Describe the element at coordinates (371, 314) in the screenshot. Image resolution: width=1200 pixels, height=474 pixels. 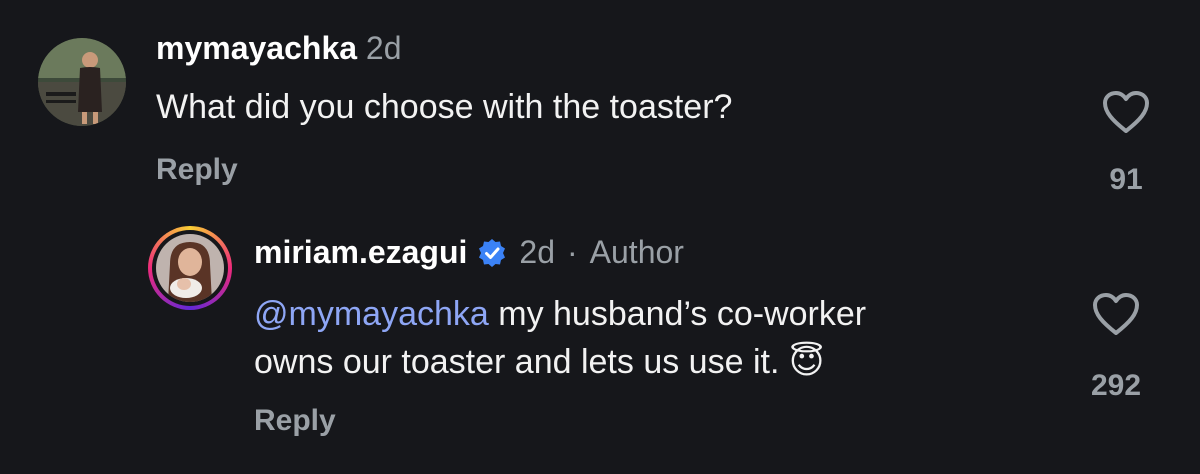
I see `mention-link: @mymayachka` at that location.